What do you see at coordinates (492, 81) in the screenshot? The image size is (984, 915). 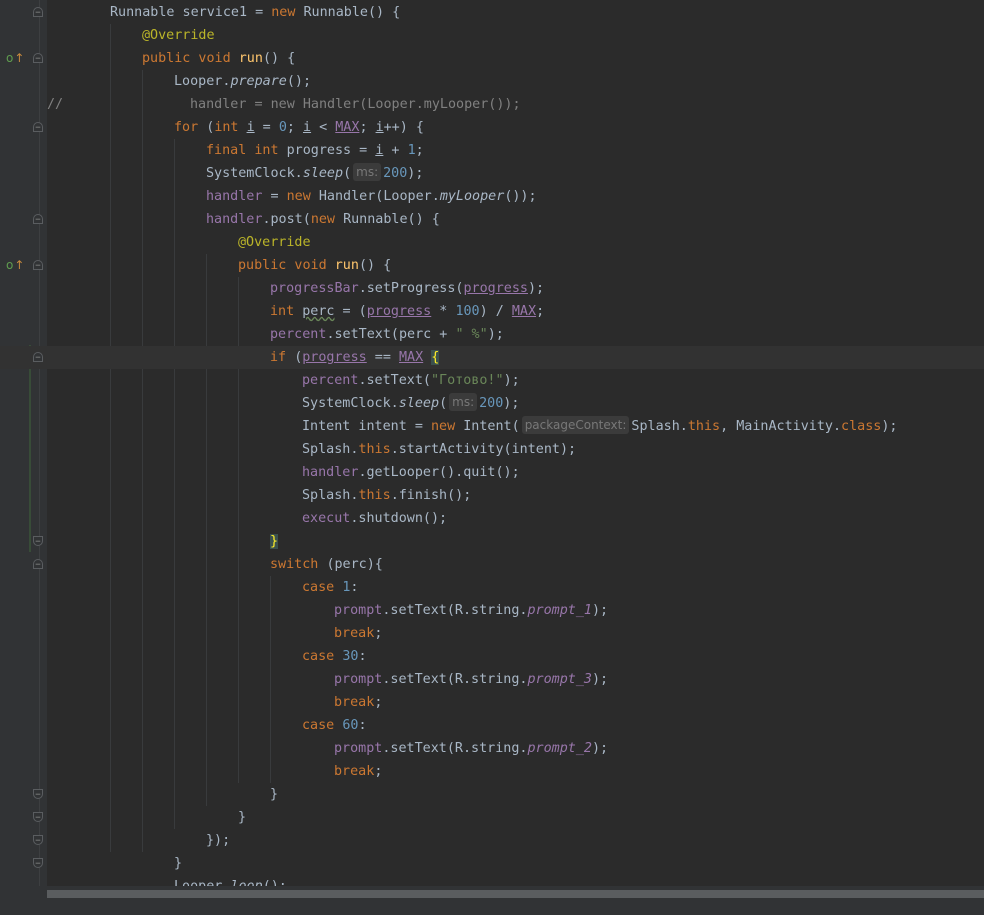 I see `code-line: Looper.prepare();` at bounding box center [492, 81].